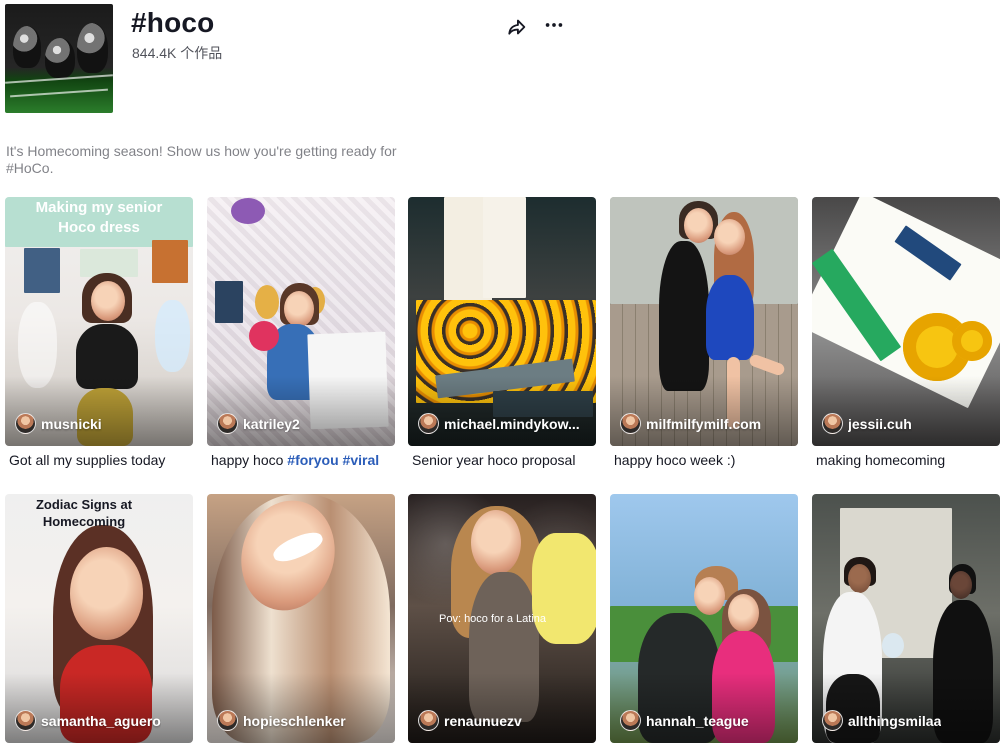 The height and width of the screenshot is (746, 1006). I want to click on author-name: jessii.cuh, so click(880, 423).